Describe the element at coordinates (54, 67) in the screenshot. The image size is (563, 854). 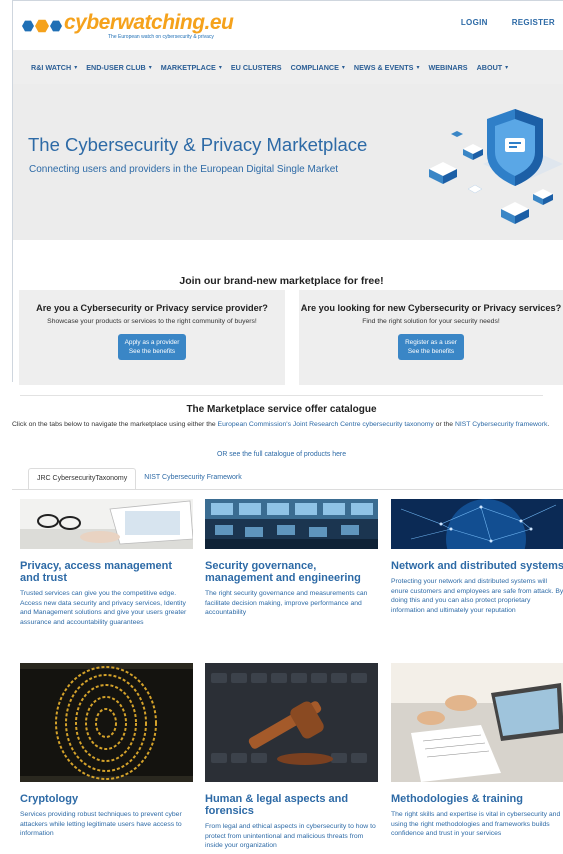
I see `nav-item-ri-watch: R&I WATCH ▾` at that location.